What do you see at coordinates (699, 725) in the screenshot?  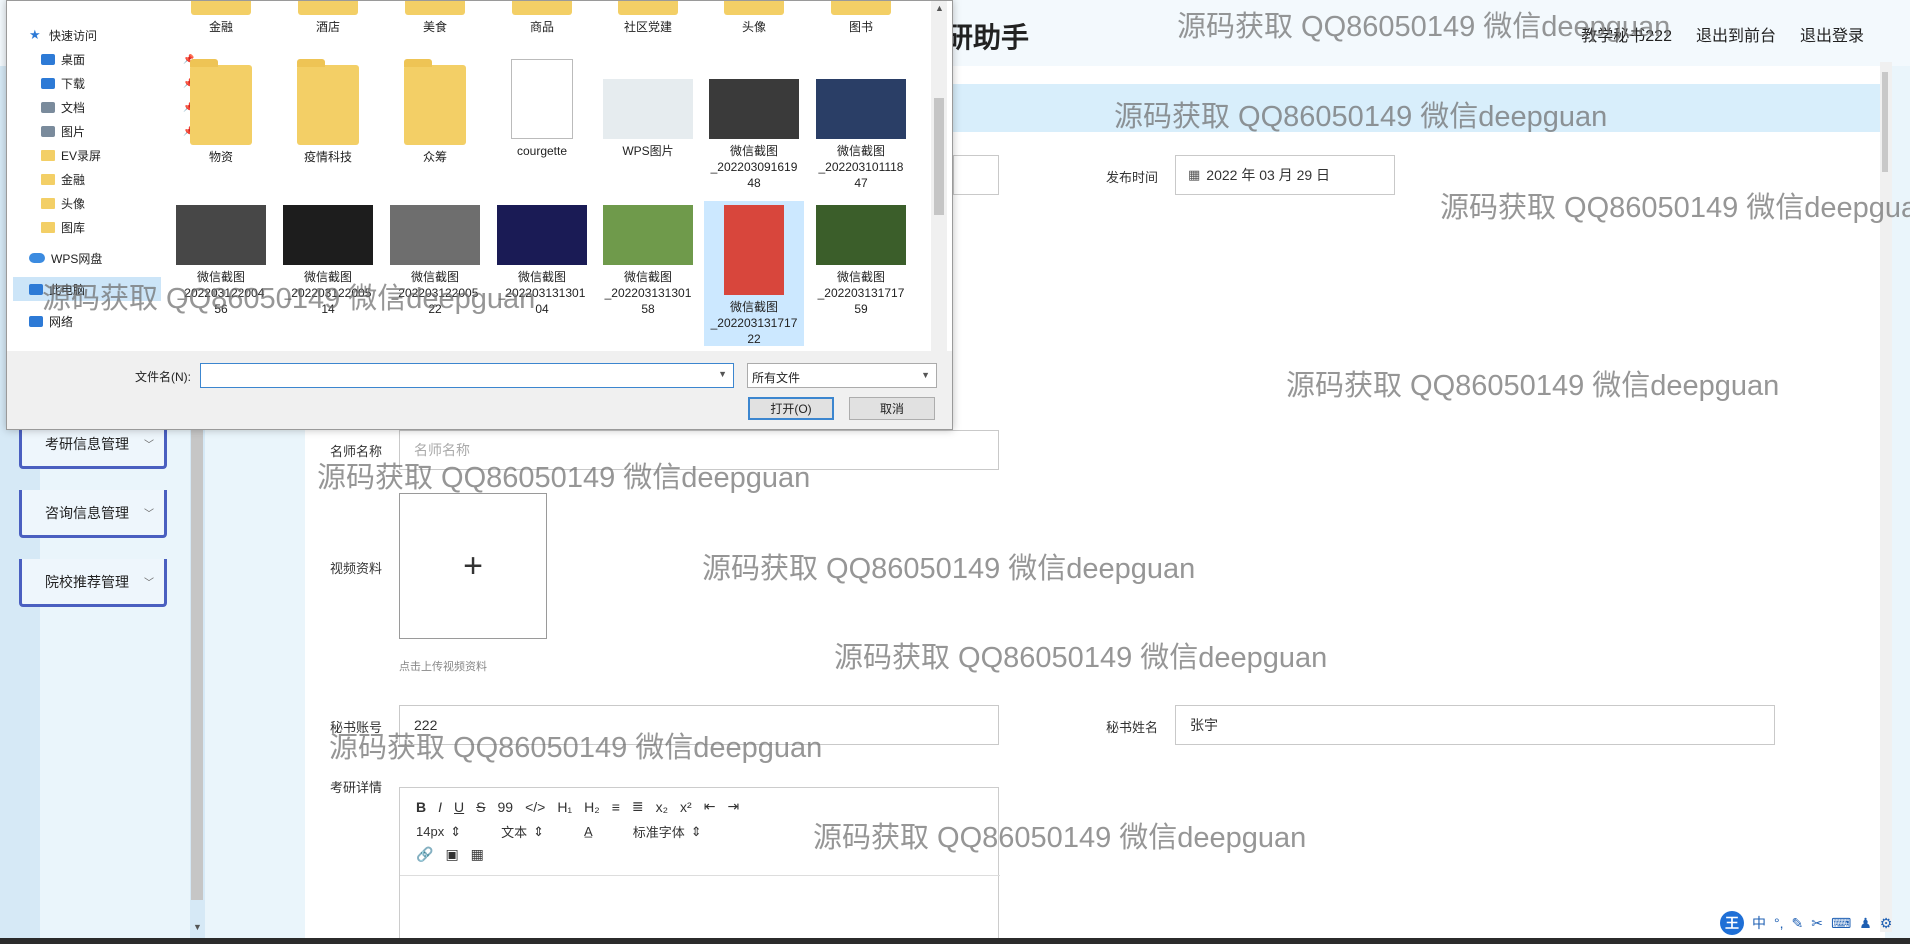 I see `secretary-account-input: 222` at bounding box center [699, 725].